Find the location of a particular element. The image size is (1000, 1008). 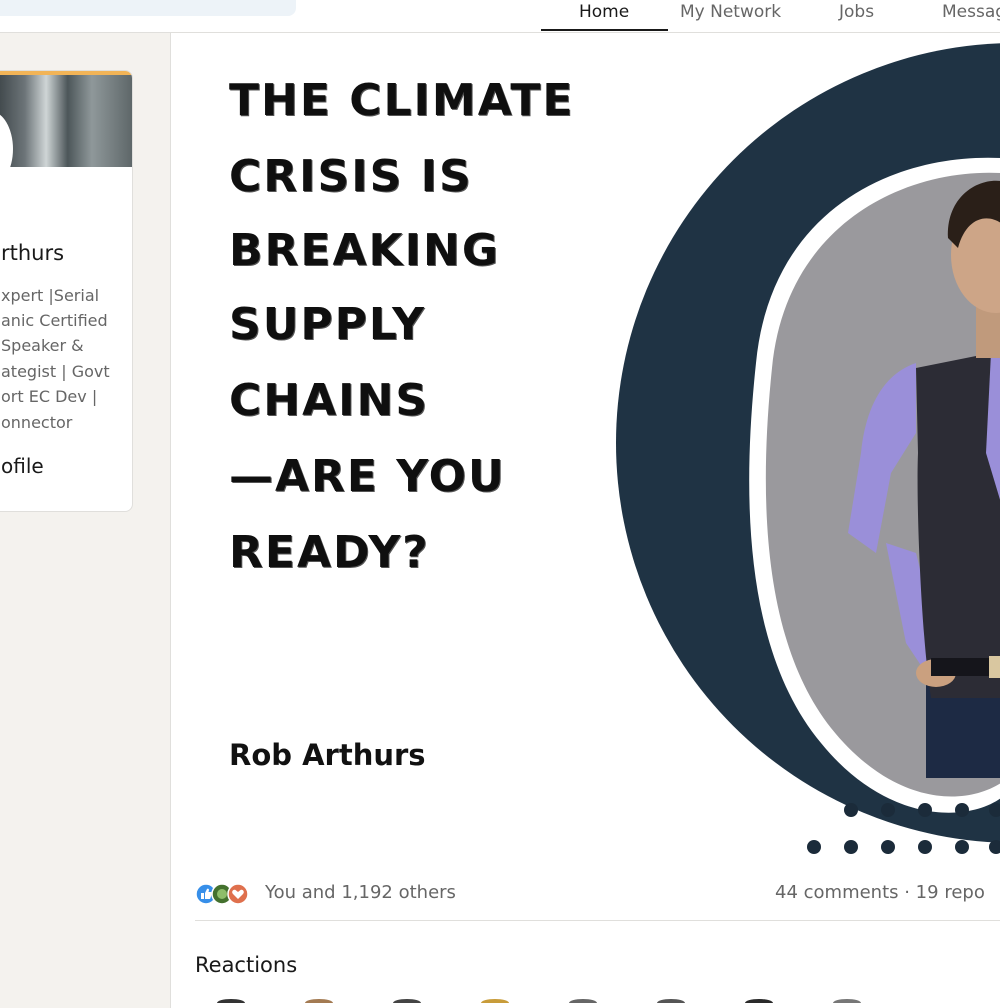

nav-item-home: Home is located at coordinates (604, 12).